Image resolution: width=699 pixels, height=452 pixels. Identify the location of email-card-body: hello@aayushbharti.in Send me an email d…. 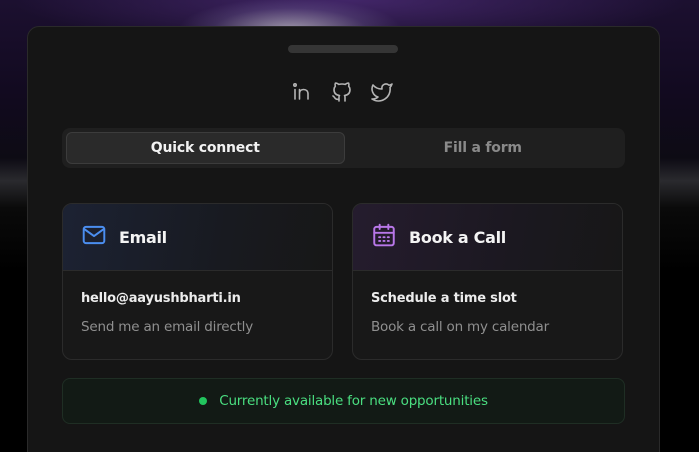
(197, 303).